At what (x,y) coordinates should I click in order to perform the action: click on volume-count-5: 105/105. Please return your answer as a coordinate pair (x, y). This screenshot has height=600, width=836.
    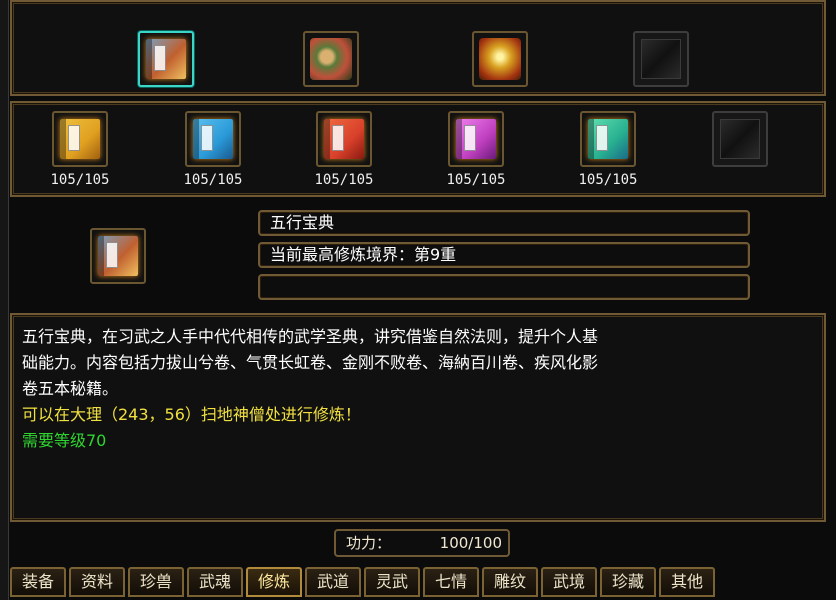
    Looking at the image, I should click on (608, 180).